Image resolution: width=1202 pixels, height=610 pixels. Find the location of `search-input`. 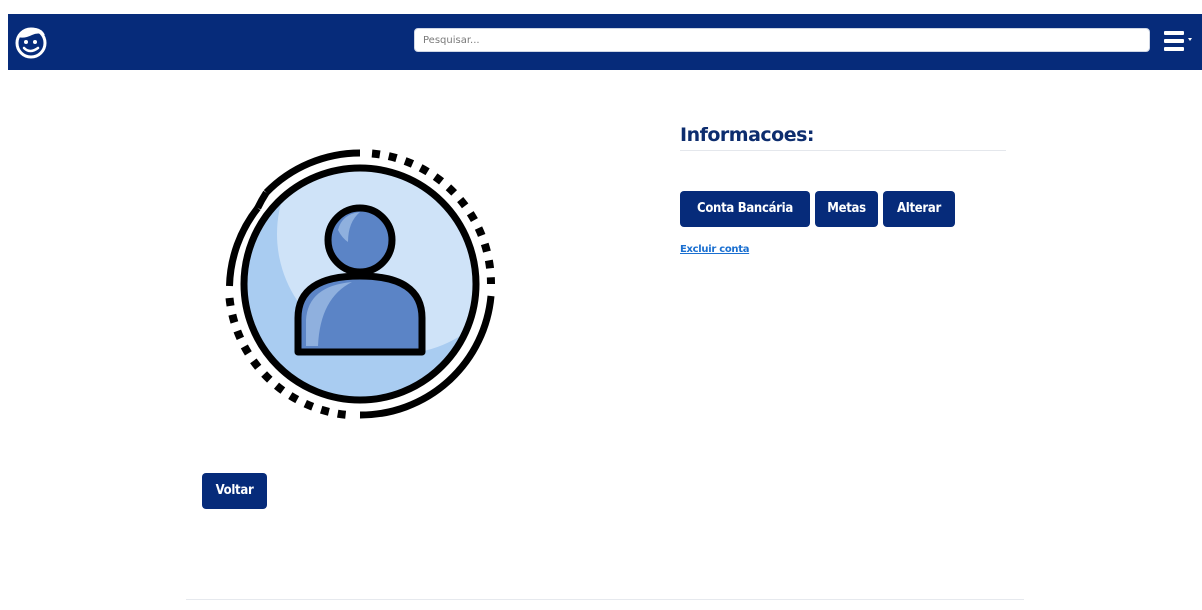

search-input is located at coordinates (782, 40).